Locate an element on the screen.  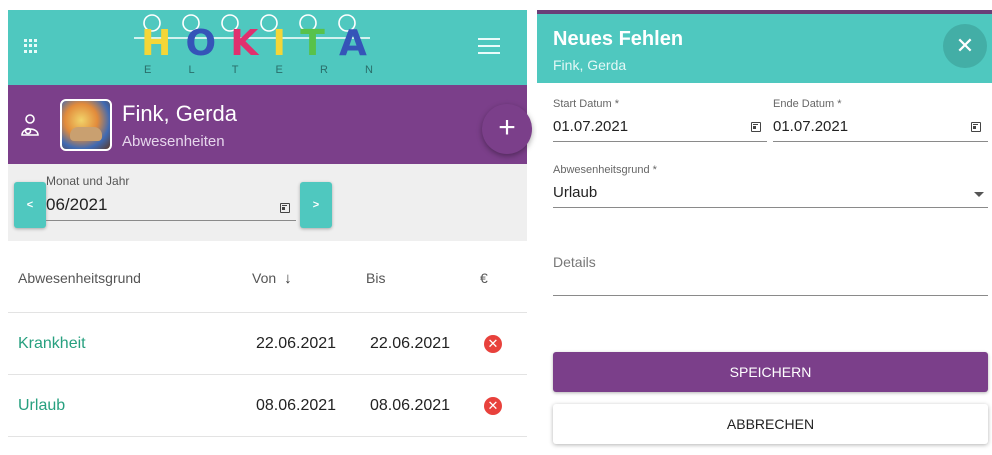
dialog-header: Neues Fehlen Fink, Gerda ✕ is located at coordinates (764, 46).